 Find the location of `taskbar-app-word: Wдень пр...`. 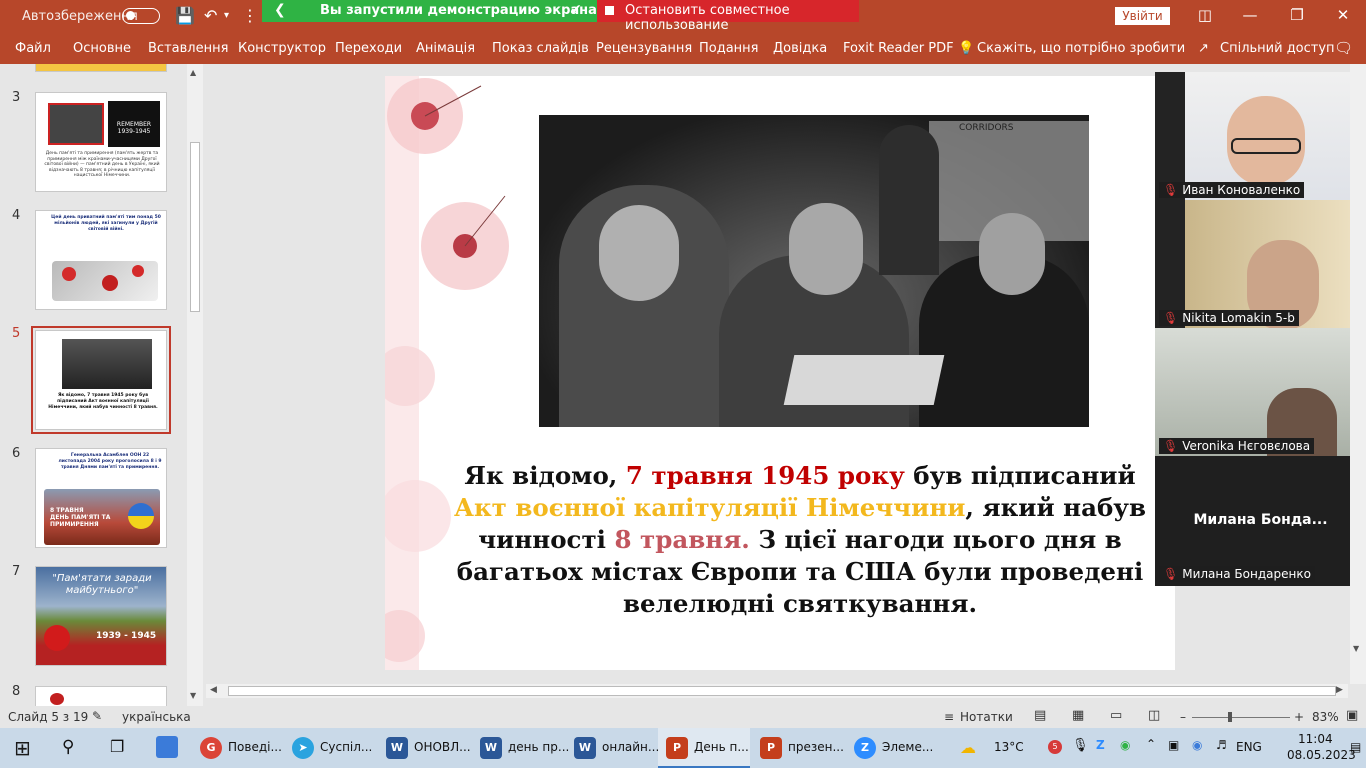

taskbar-app-word: Wдень пр... is located at coordinates (520, 748).